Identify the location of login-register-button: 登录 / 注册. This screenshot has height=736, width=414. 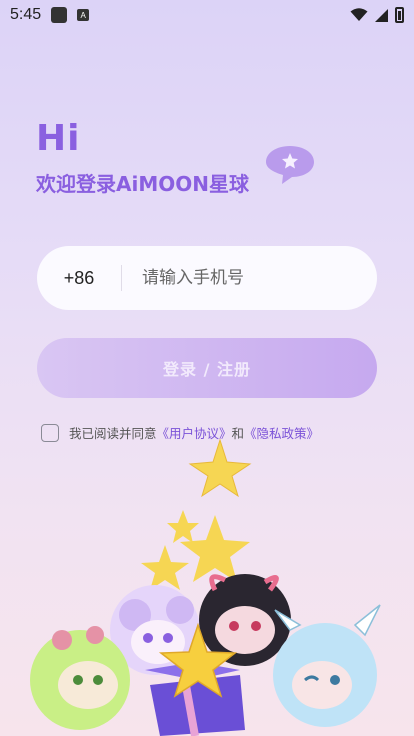
(207, 368).